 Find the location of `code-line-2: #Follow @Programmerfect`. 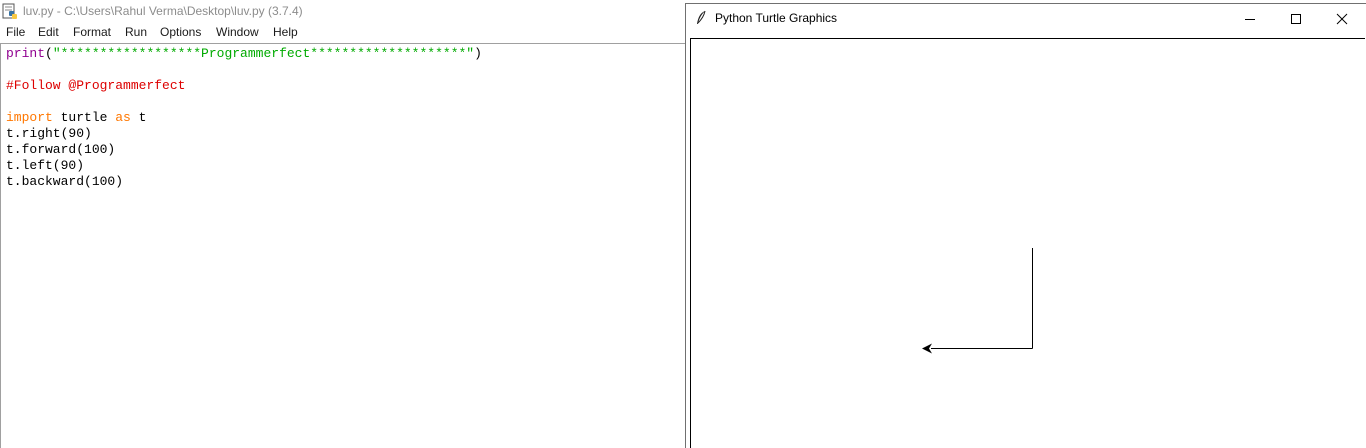

code-line-2: #Follow @Programmerfect is located at coordinates (95, 86).